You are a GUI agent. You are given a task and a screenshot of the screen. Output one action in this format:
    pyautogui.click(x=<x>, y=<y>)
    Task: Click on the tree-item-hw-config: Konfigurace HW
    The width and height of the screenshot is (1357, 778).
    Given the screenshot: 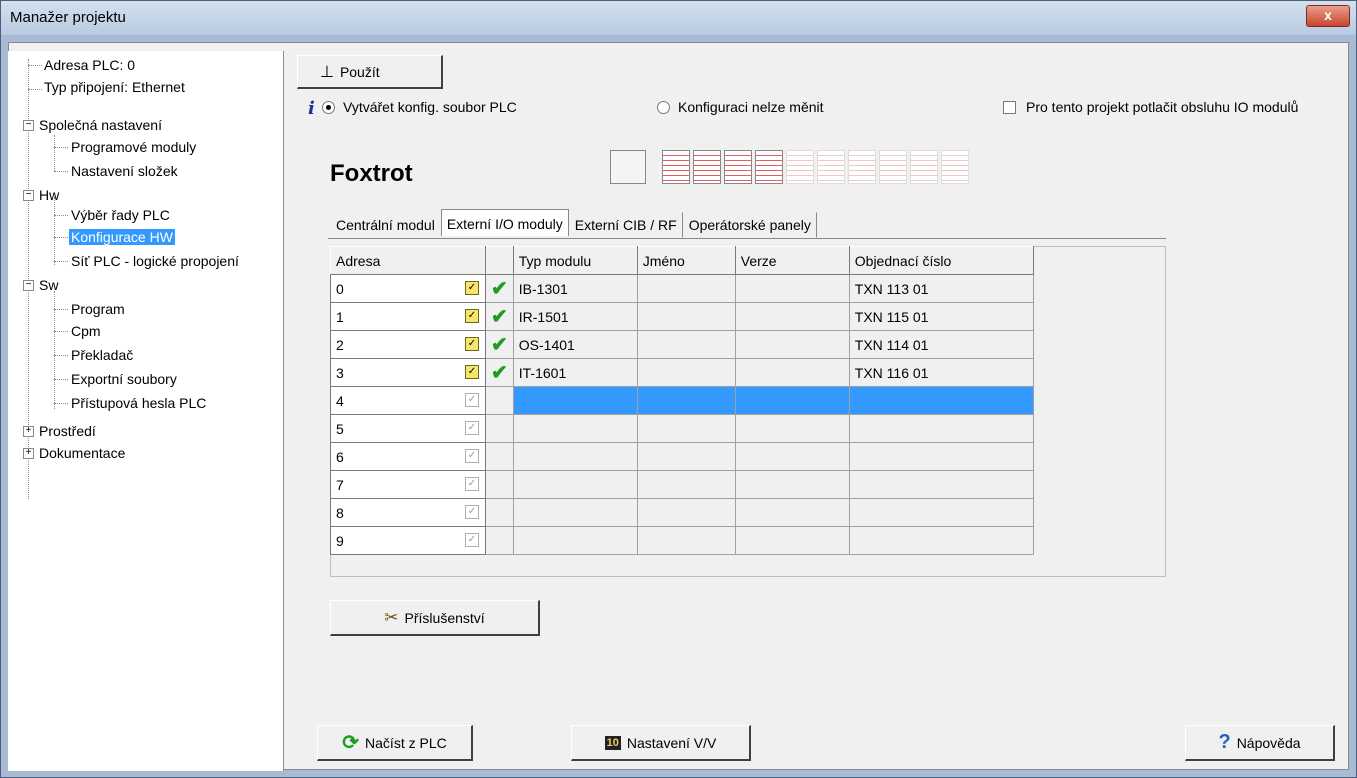 What is the action you would take?
    pyautogui.click(x=122, y=237)
    